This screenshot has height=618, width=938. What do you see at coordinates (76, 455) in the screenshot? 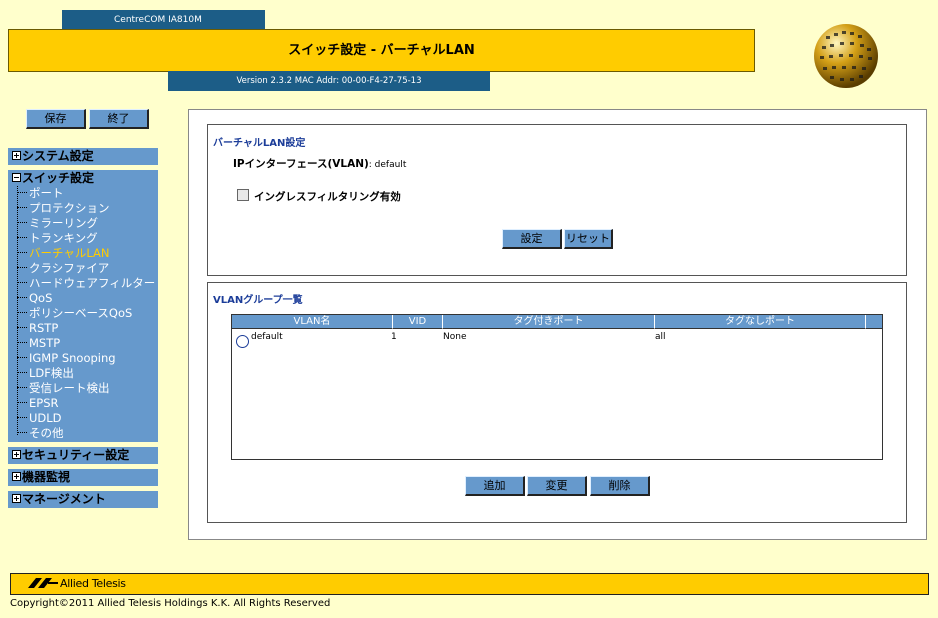
I see `menu-security-label: セキュリティー設定` at bounding box center [76, 455].